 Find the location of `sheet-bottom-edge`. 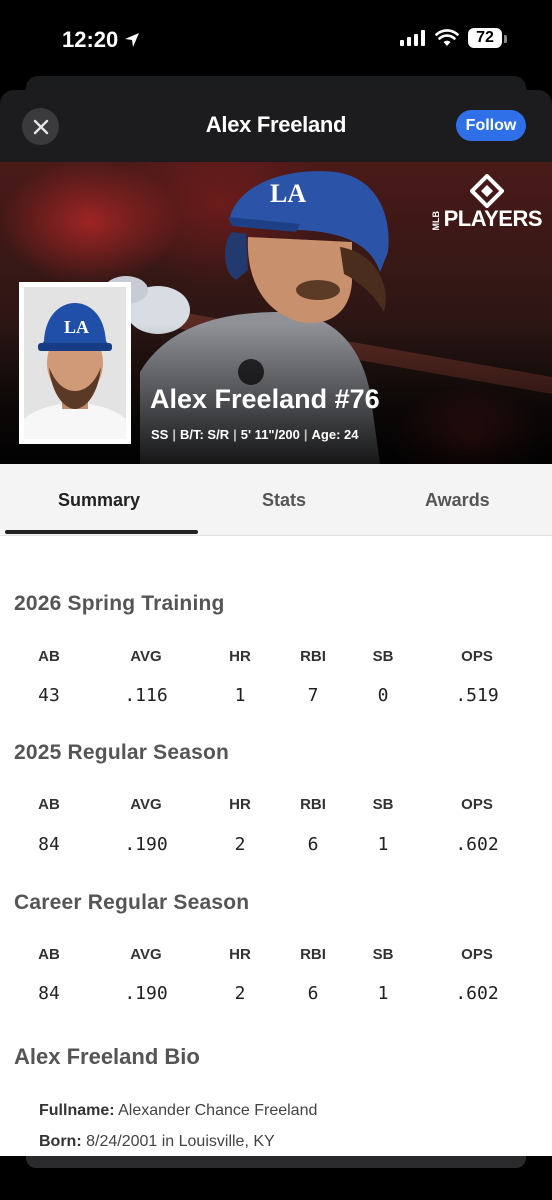

sheet-bottom-edge is located at coordinates (276, 1162).